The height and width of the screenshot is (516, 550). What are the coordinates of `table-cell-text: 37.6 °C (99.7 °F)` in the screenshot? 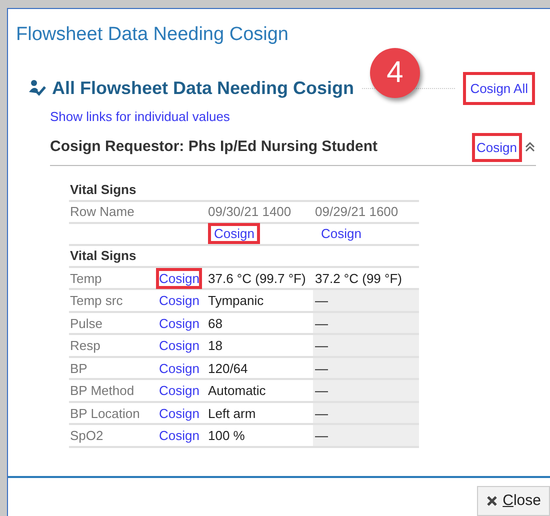 It's located at (257, 279).